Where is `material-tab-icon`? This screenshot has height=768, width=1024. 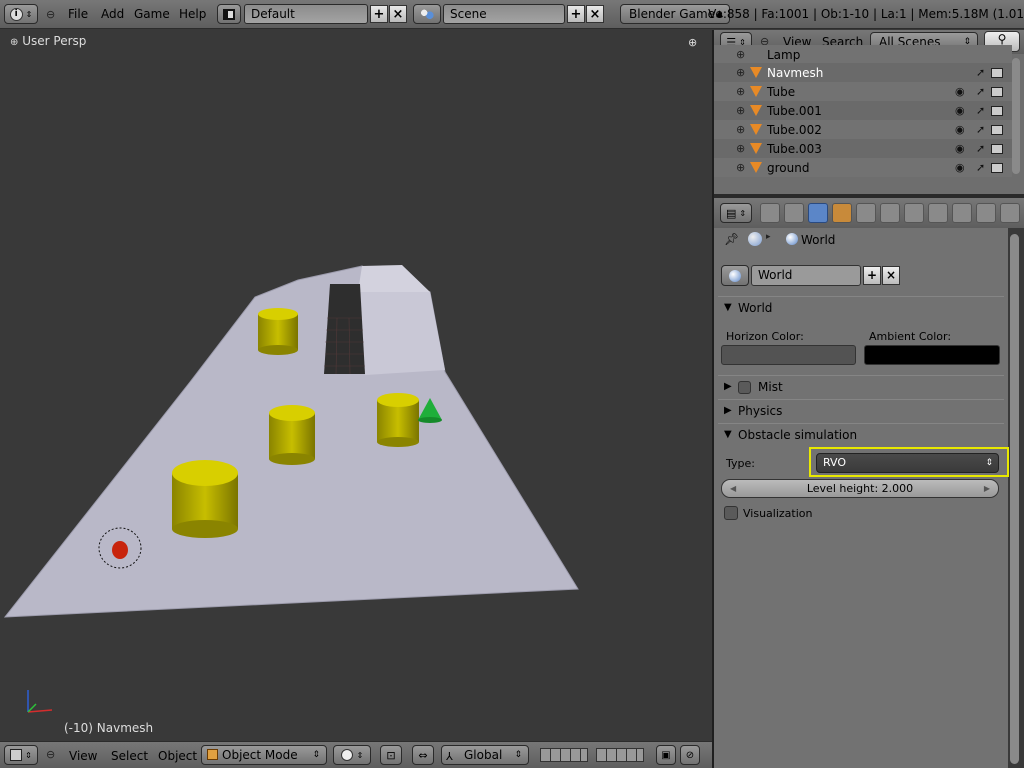
material-tab-icon is located at coordinates (938, 213).